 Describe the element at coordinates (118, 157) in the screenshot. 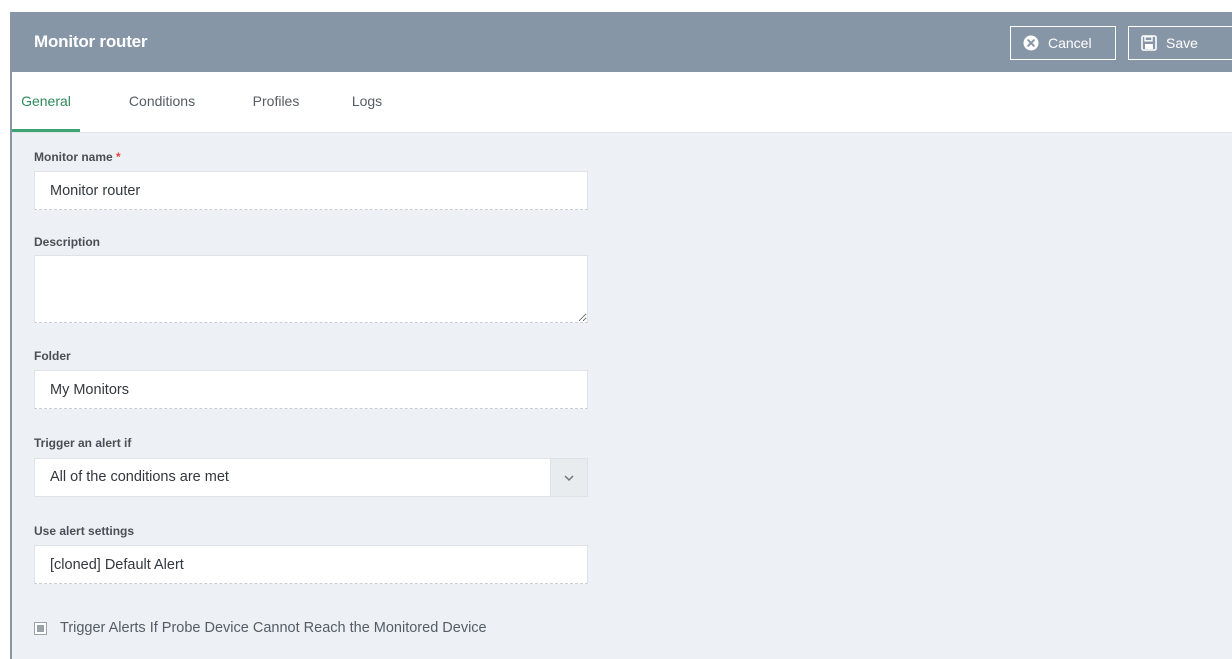

I see `required-asterisk: *` at that location.